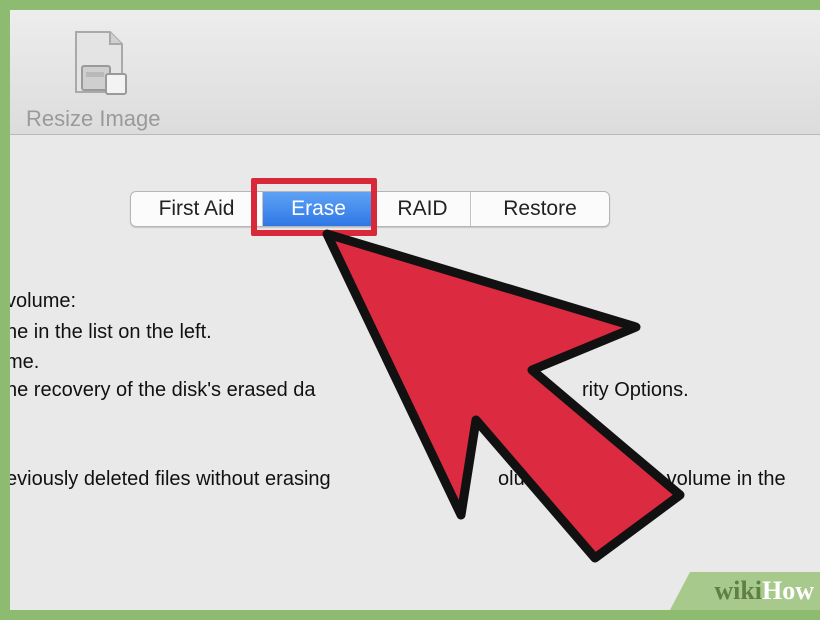 The image size is (820, 620). Describe the element at coordinates (314, 207) in the screenshot. I see `erase-tab-highlight` at that location.